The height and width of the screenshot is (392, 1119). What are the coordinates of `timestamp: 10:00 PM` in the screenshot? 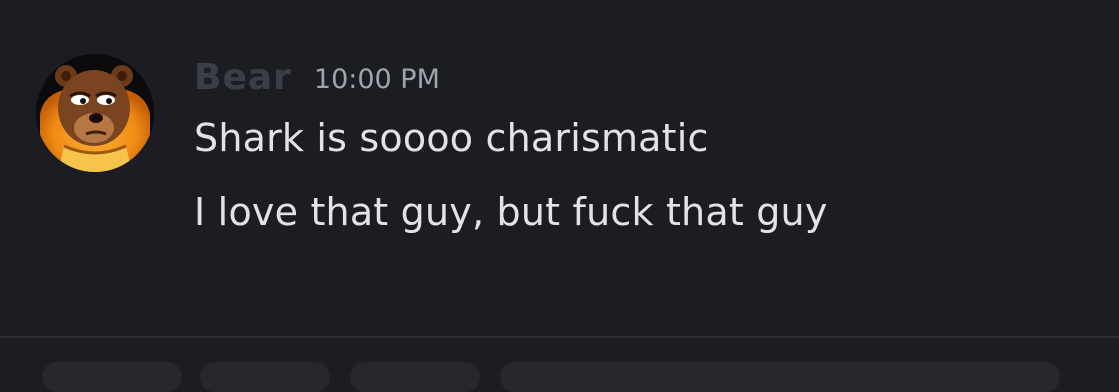 It's located at (376, 79).